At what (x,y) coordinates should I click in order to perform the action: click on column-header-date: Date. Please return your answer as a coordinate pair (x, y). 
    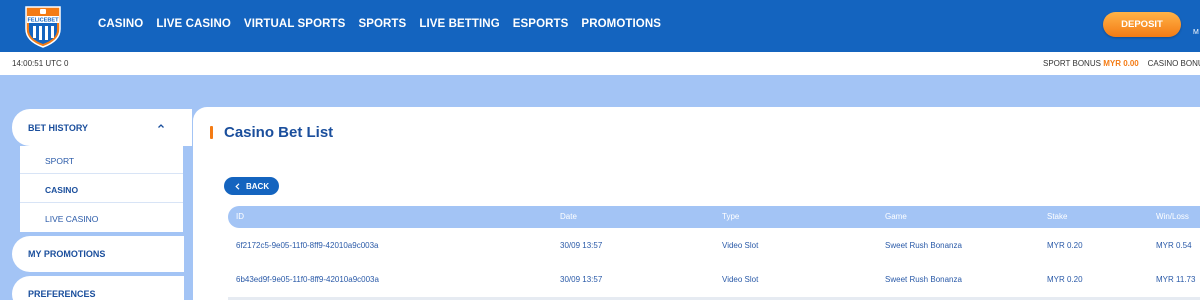
    Looking at the image, I should click on (568, 216).